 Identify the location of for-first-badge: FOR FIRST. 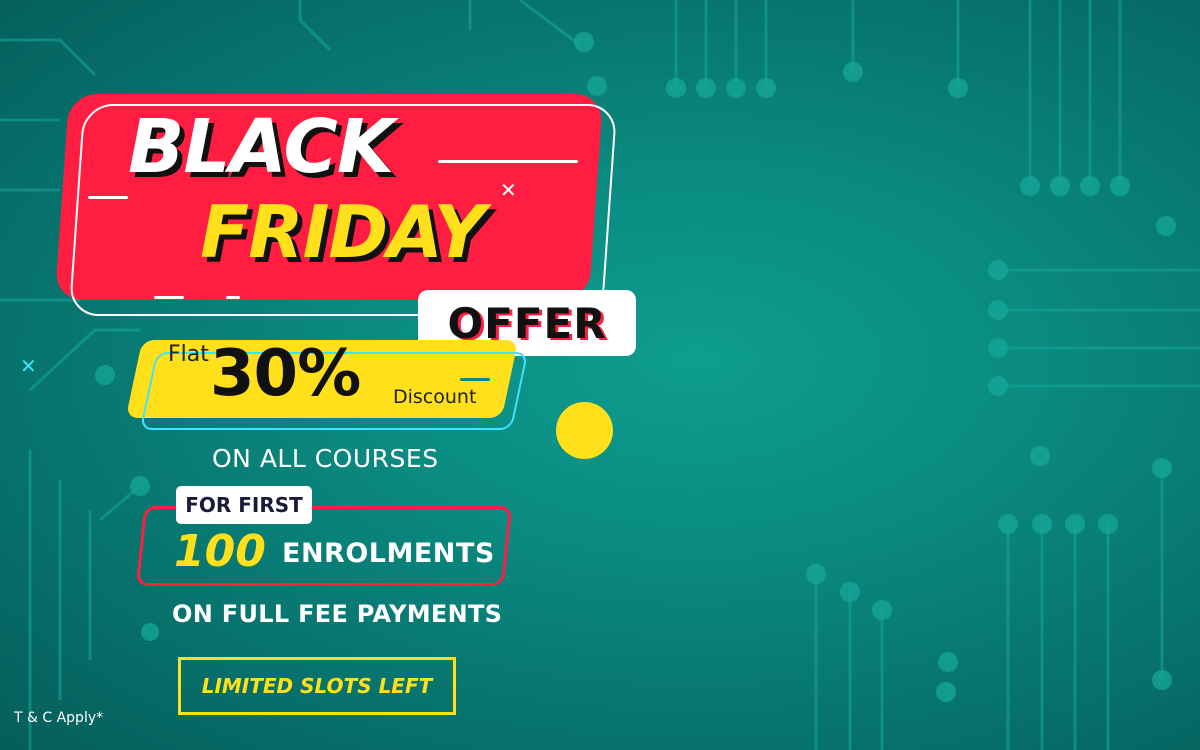
(244, 505).